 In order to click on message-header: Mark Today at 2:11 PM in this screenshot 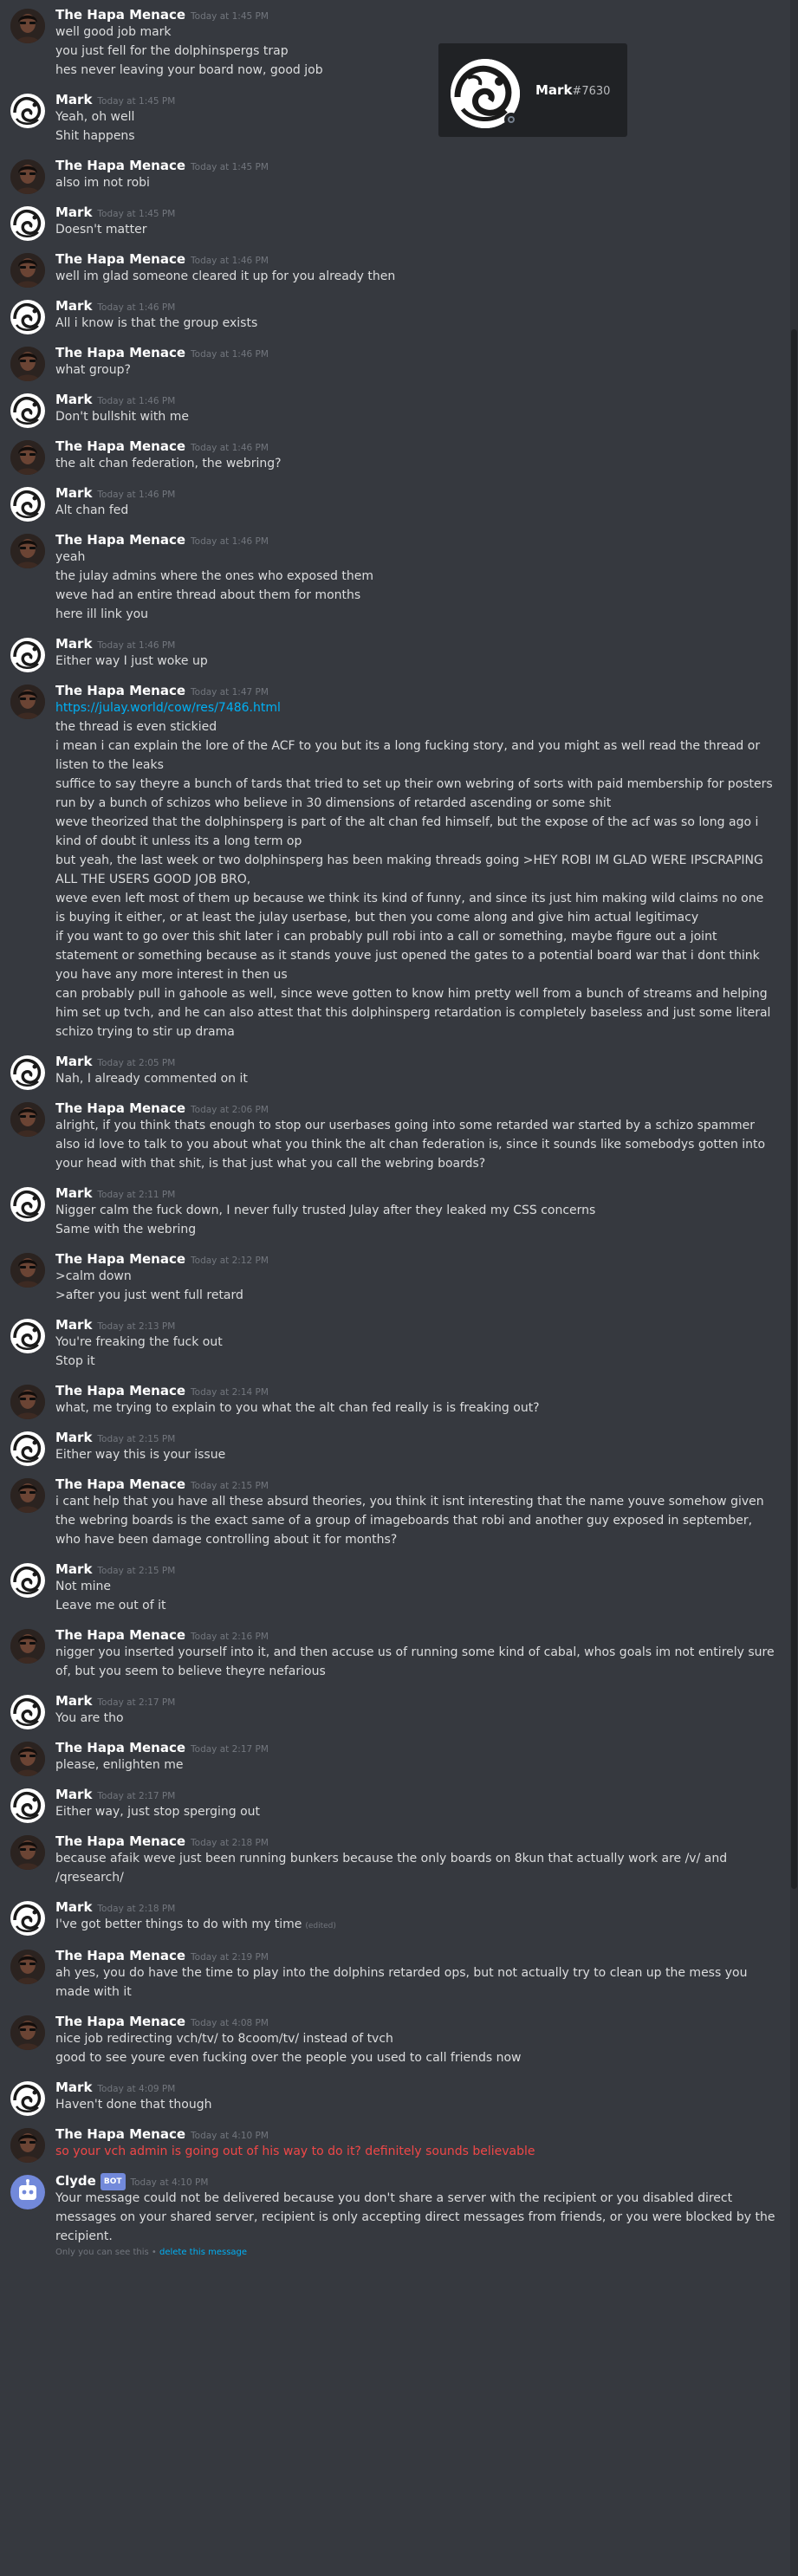, I will do `click(415, 1193)`.